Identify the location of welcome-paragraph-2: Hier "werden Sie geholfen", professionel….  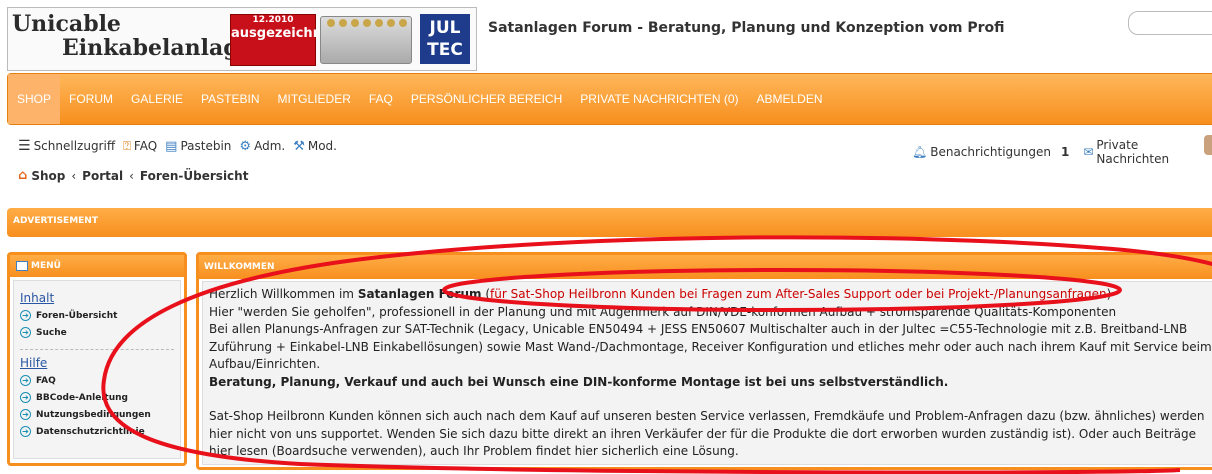
(663, 311).